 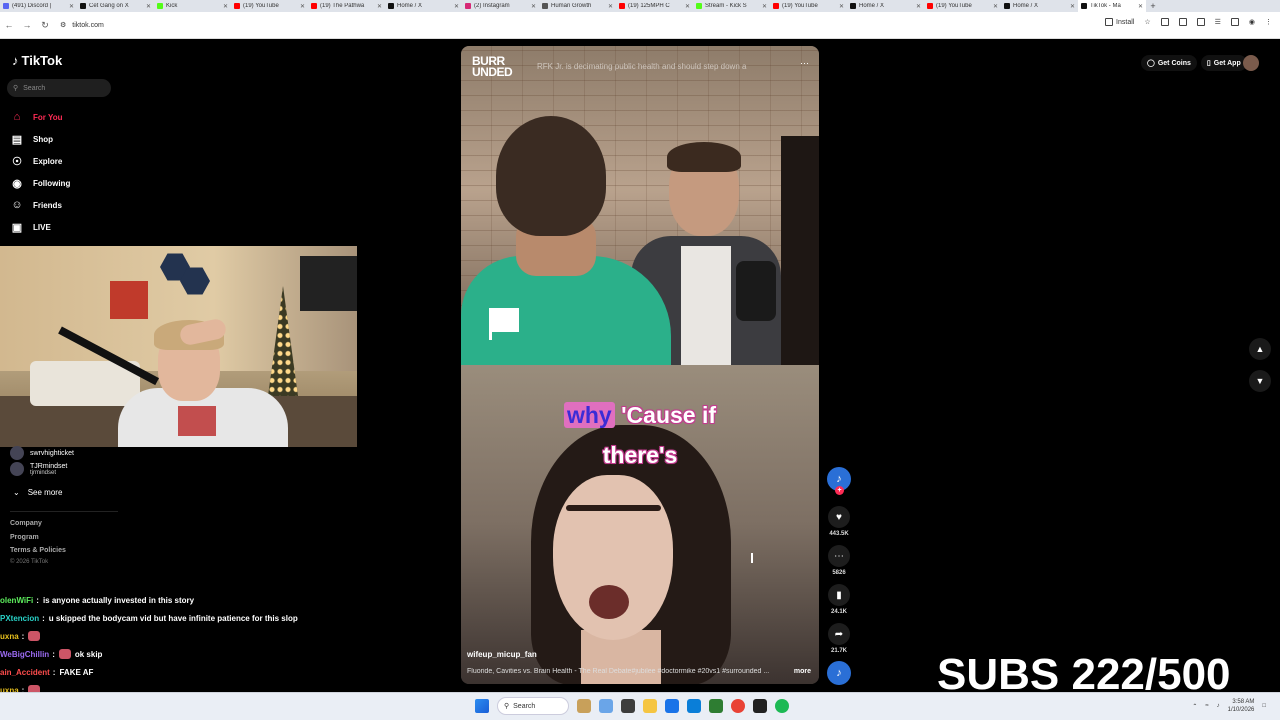 I want to click on downloads-icon, so click(x=1234, y=22).